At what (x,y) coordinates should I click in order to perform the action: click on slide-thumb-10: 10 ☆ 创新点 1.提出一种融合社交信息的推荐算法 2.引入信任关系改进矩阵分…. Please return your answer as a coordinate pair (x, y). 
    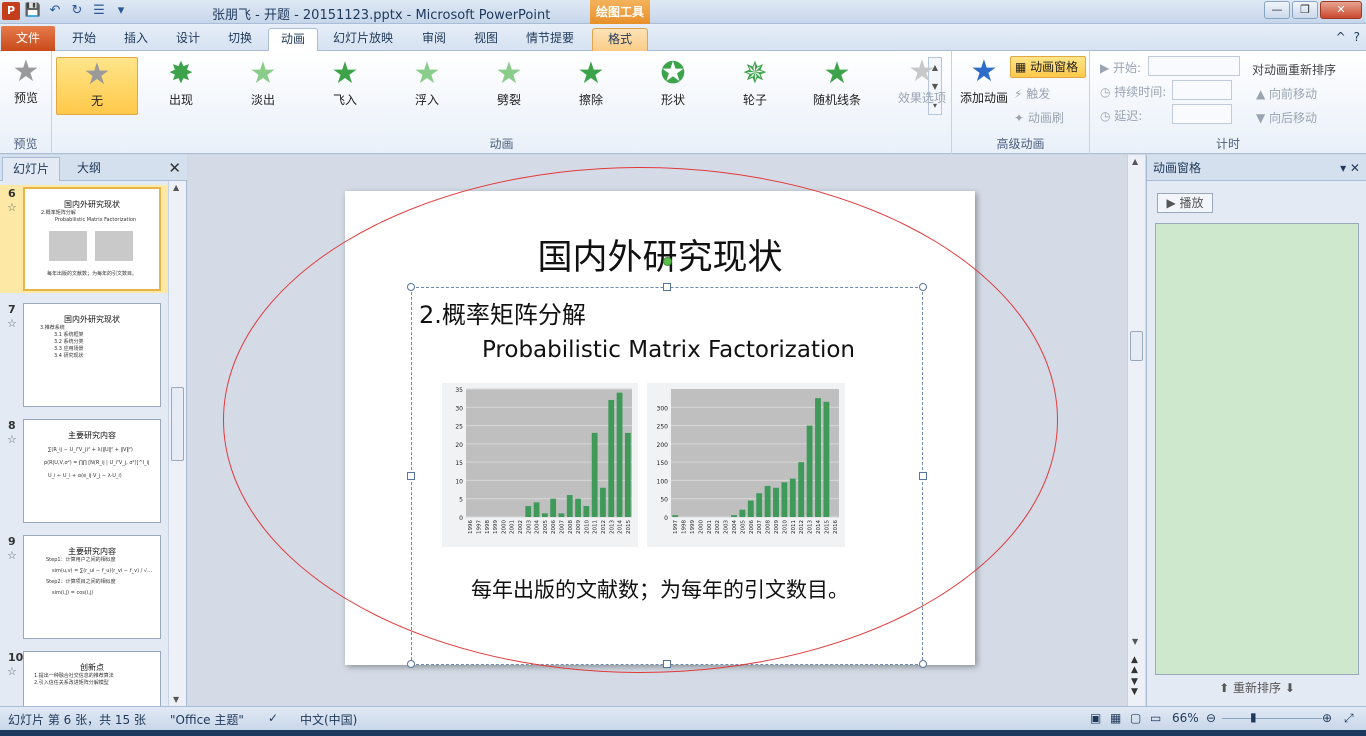
    Looking at the image, I should click on (84, 677).